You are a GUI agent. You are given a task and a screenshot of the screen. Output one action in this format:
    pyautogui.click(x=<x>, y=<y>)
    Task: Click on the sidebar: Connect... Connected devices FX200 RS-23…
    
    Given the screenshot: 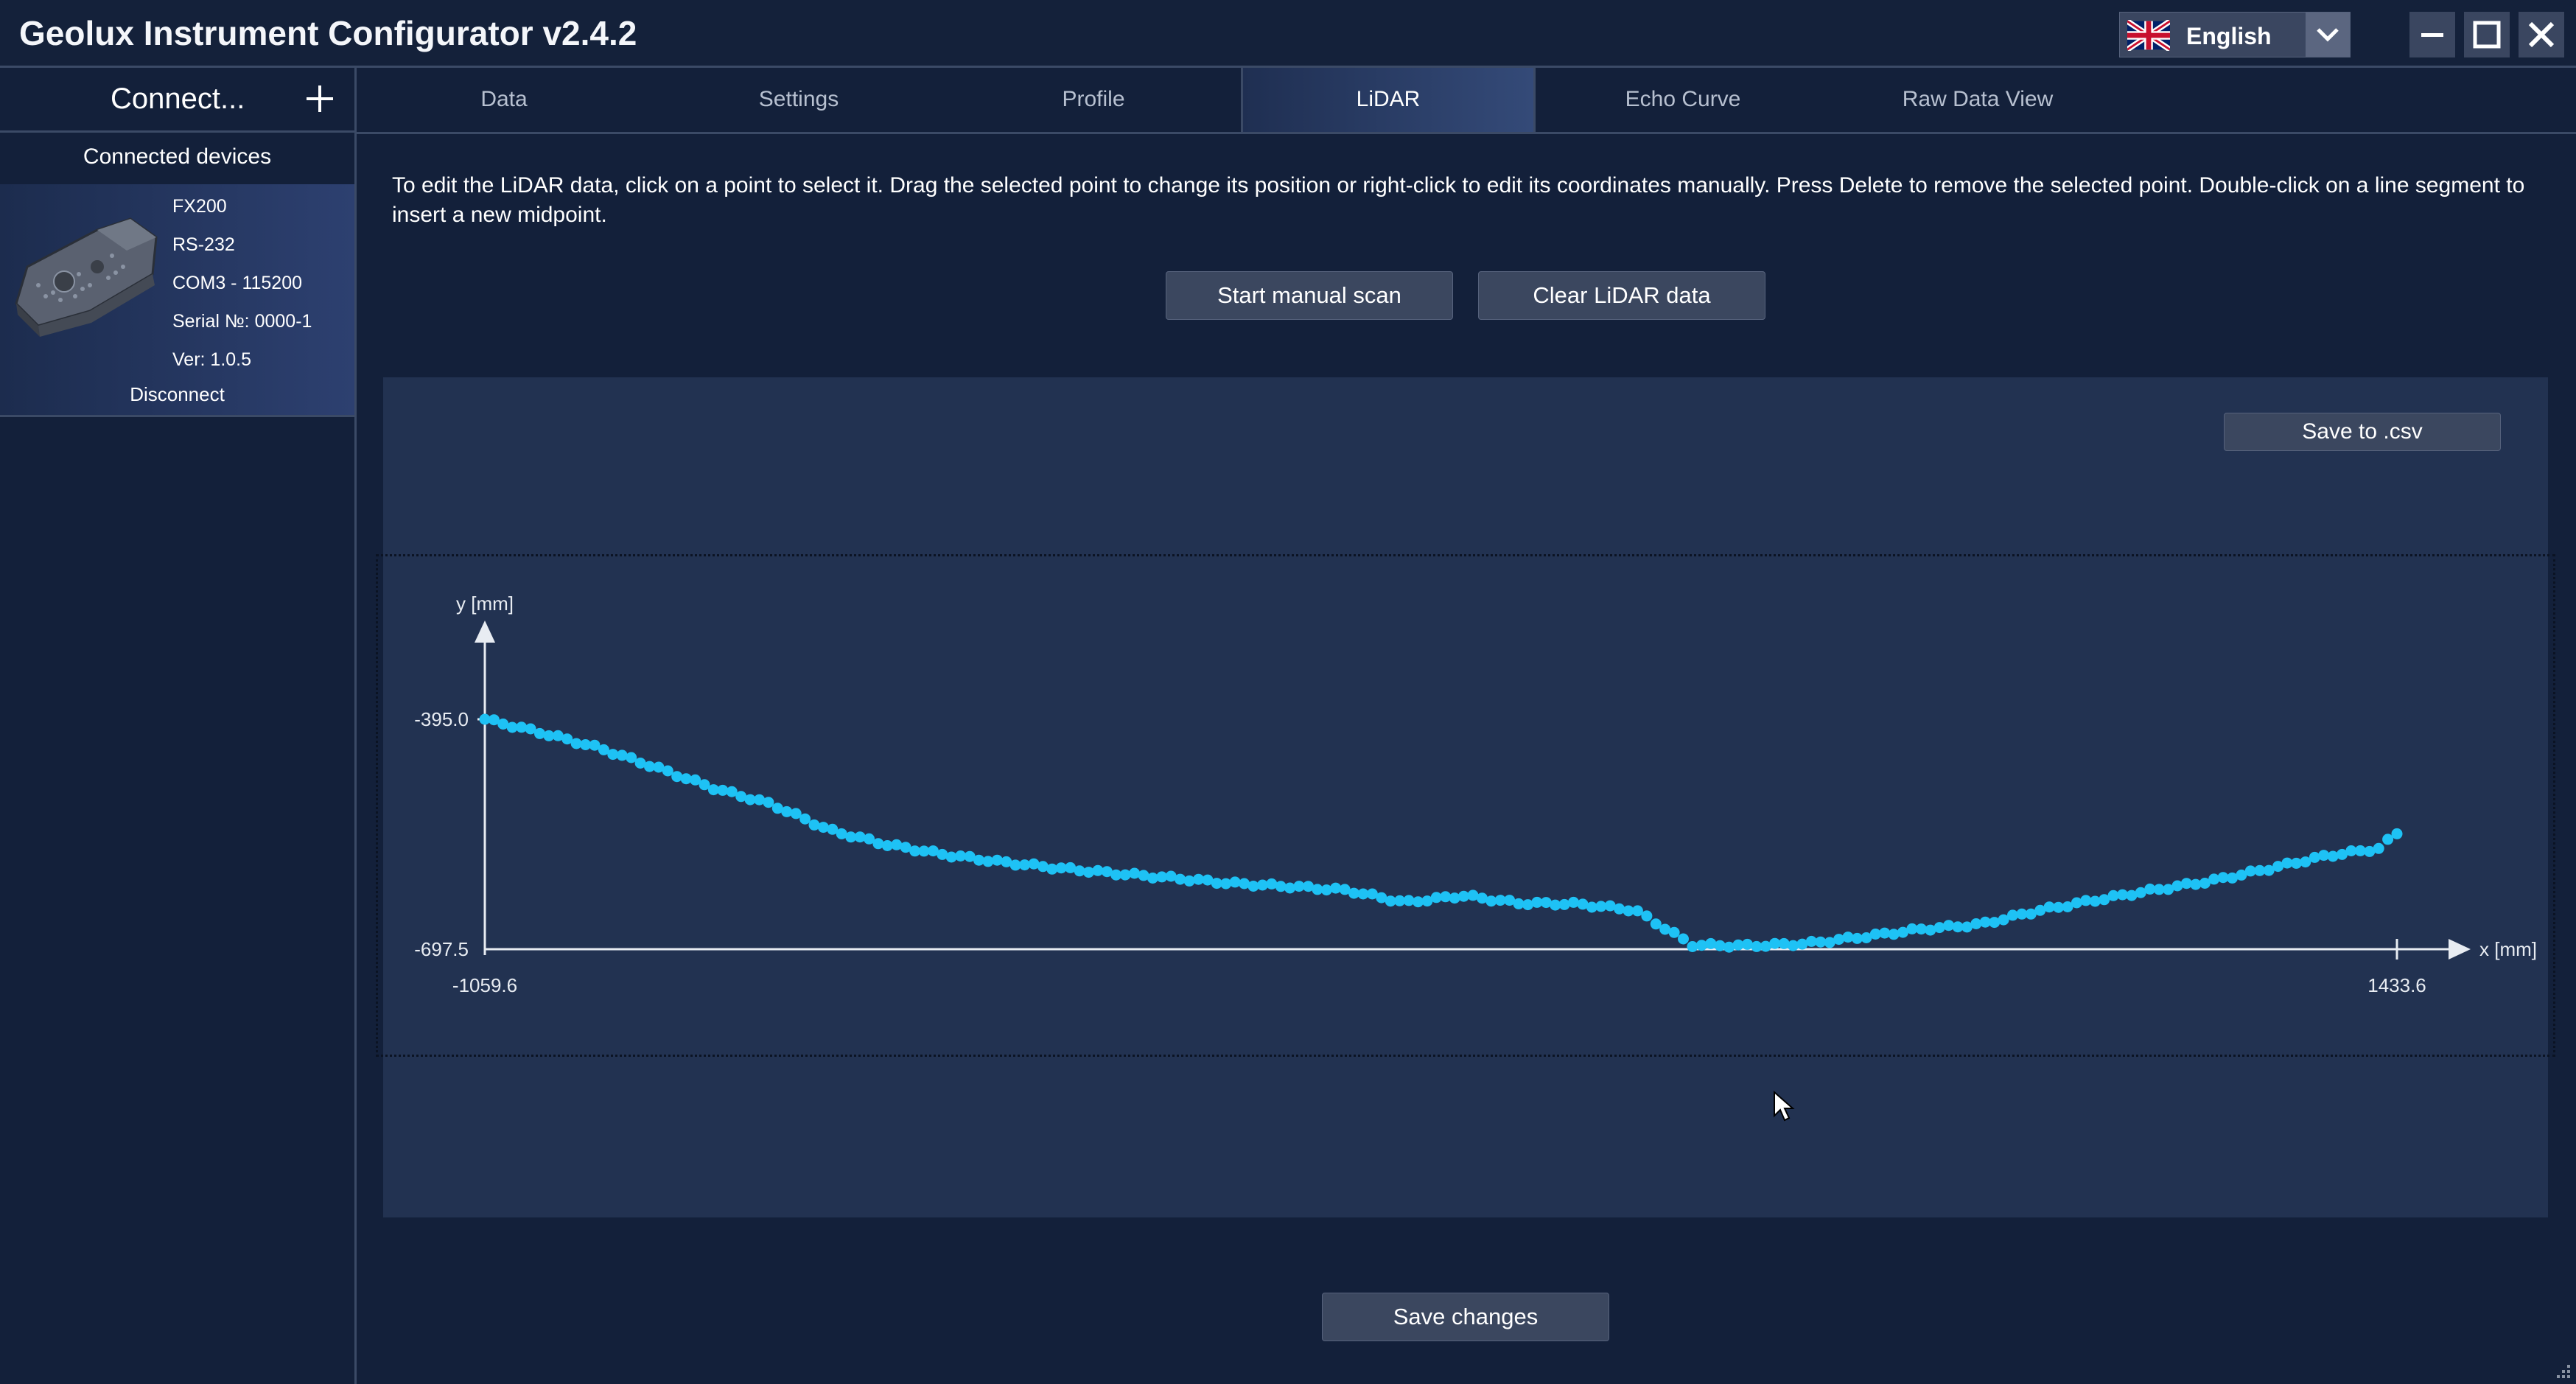 What is the action you would take?
    pyautogui.click(x=178, y=726)
    